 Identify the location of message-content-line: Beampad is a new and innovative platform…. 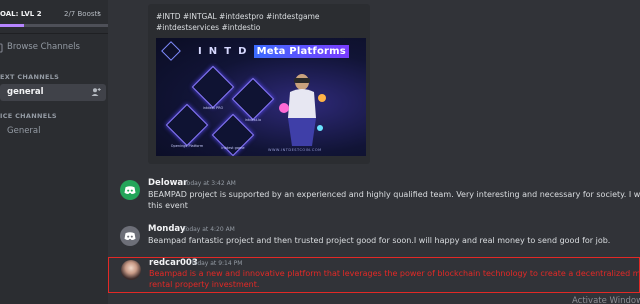
(394, 273).